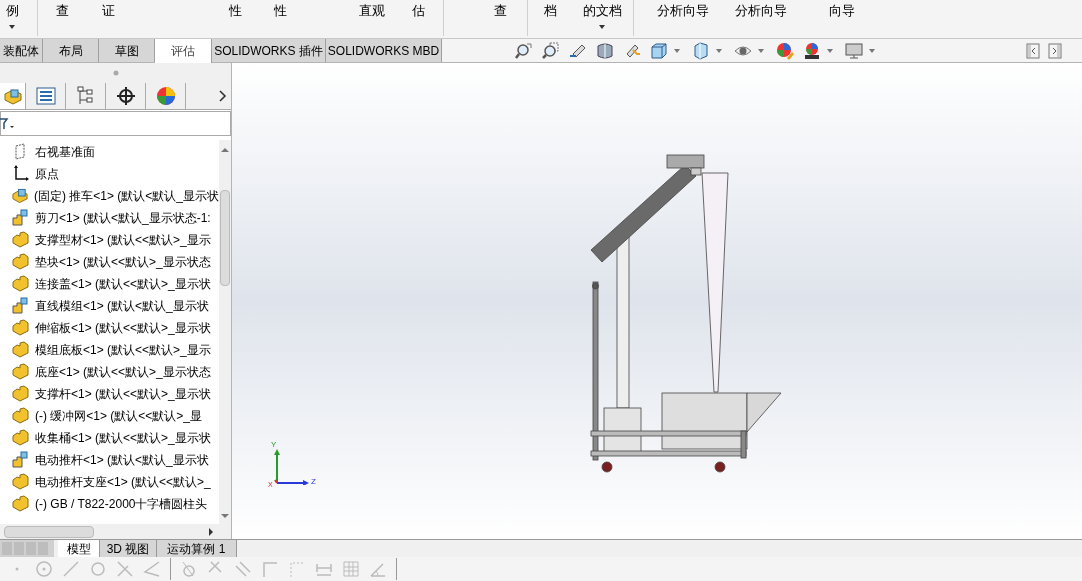 The height and width of the screenshot is (581, 1082). What do you see at coordinates (274, 445) in the screenshot?
I see `y-axis-label: Y` at bounding box center [274, 445].